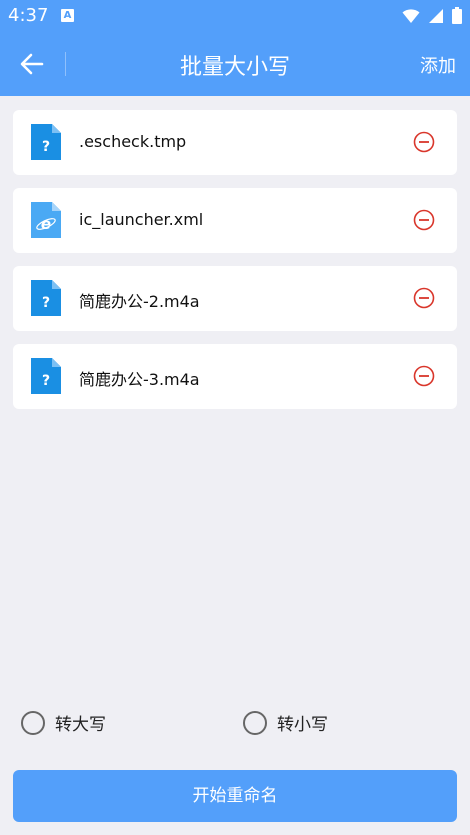  I want to click on app-bar: 批量大小写 添加, so click(235, 64).